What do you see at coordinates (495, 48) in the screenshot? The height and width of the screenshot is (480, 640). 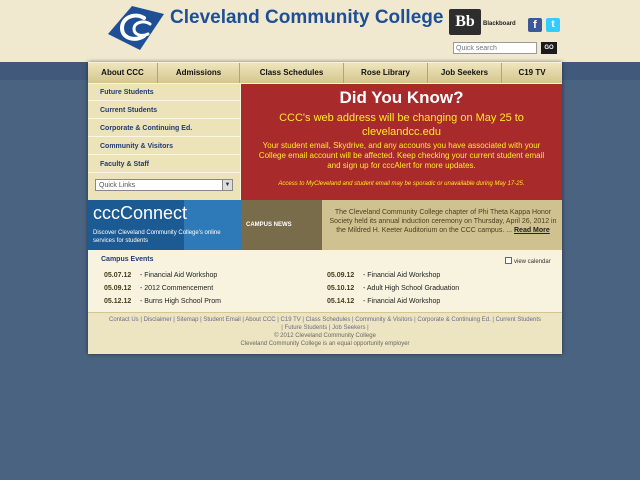 I see `search-input` at bounding box center [495, 48].